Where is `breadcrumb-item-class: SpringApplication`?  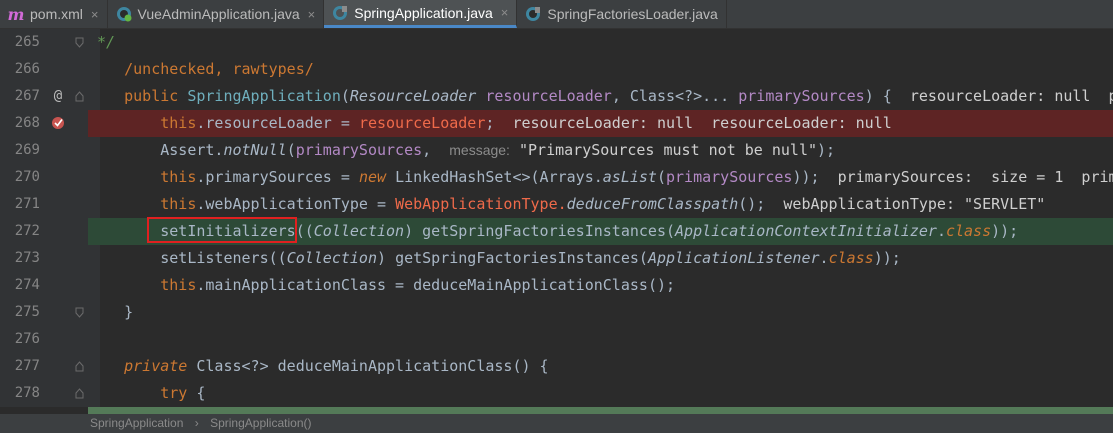
breadcrumb-item-class: SpringApplication is located at coordinates (136, 423).